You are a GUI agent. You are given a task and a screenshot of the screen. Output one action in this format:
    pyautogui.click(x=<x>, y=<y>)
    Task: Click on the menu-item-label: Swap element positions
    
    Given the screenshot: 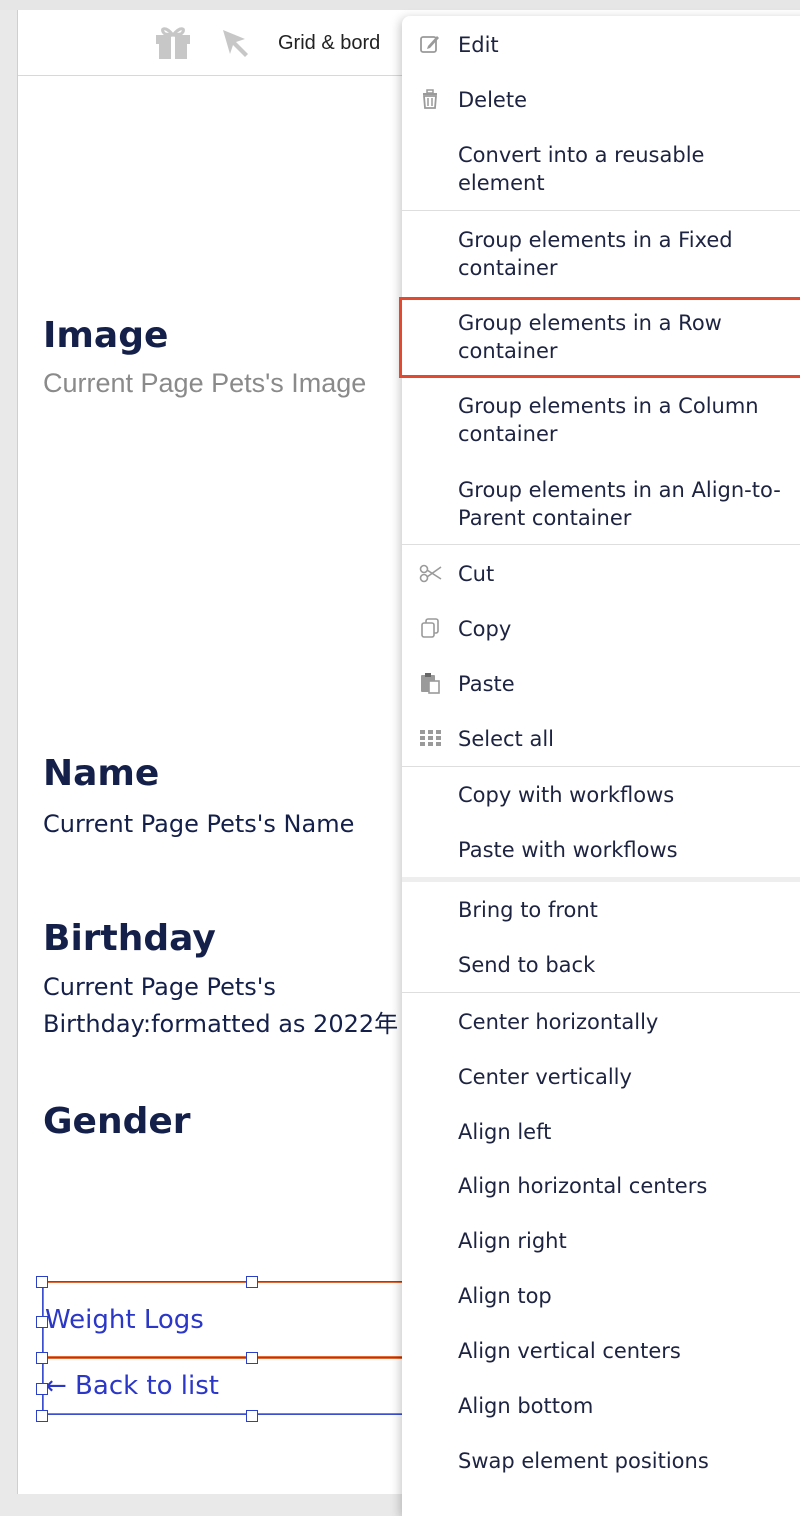 What is the action you would take?
    pyautogui.click(x=583, y=1461)
    